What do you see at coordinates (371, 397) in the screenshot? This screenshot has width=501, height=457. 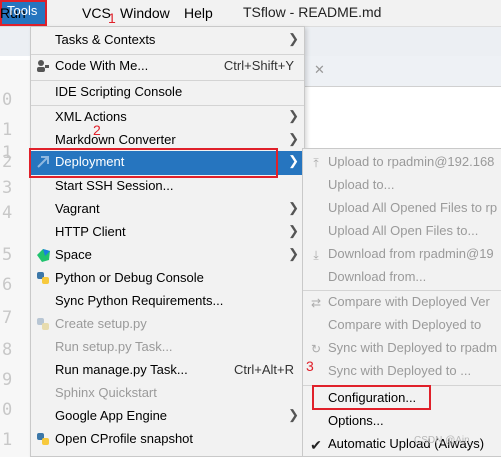 I see `highlight-box-configuration` at bounding box center [371, 397].